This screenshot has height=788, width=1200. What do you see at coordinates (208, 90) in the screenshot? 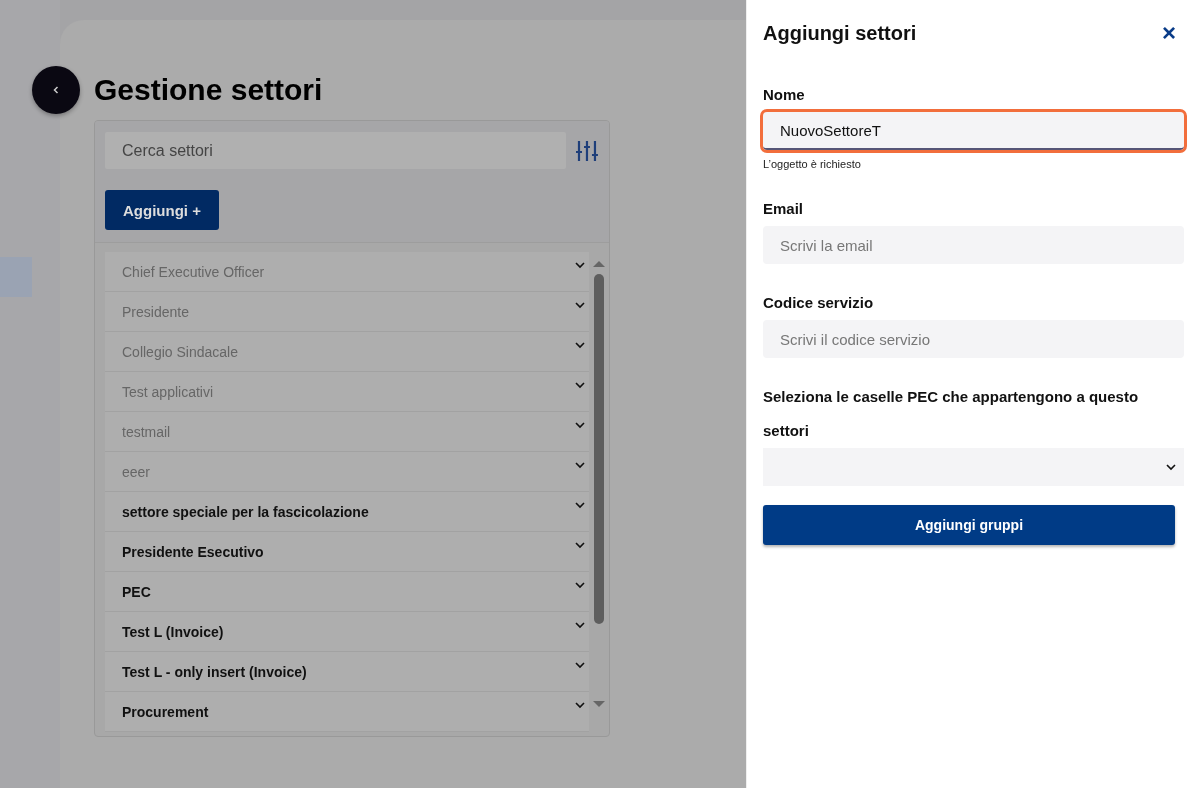
I see `page-title: Gestione settori` at bounding box center [208, 90].